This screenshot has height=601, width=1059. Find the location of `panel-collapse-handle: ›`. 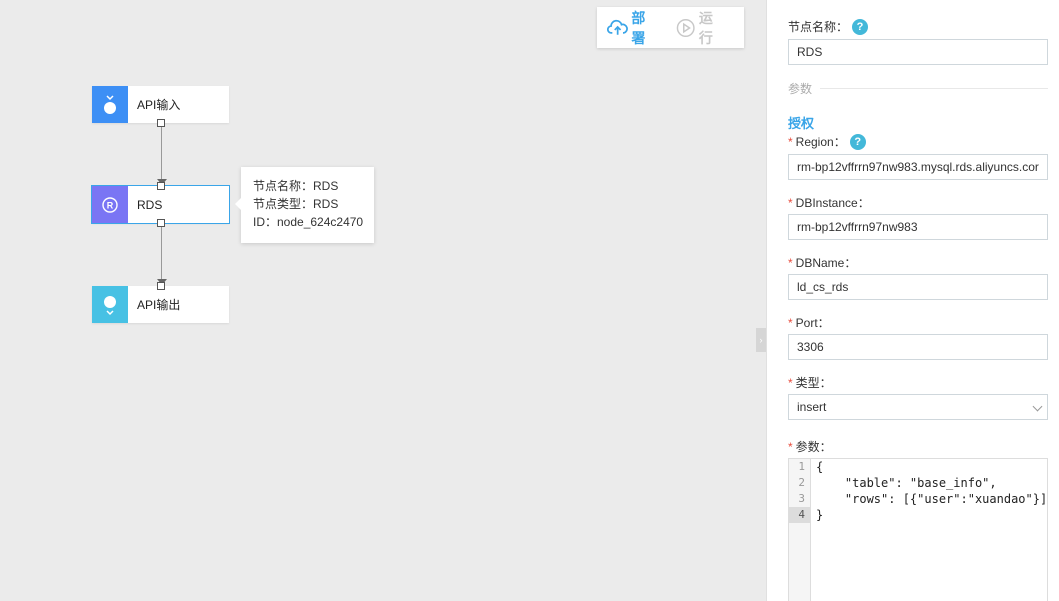

panel-collapse-handle: › is located at coordinates (761, 340).